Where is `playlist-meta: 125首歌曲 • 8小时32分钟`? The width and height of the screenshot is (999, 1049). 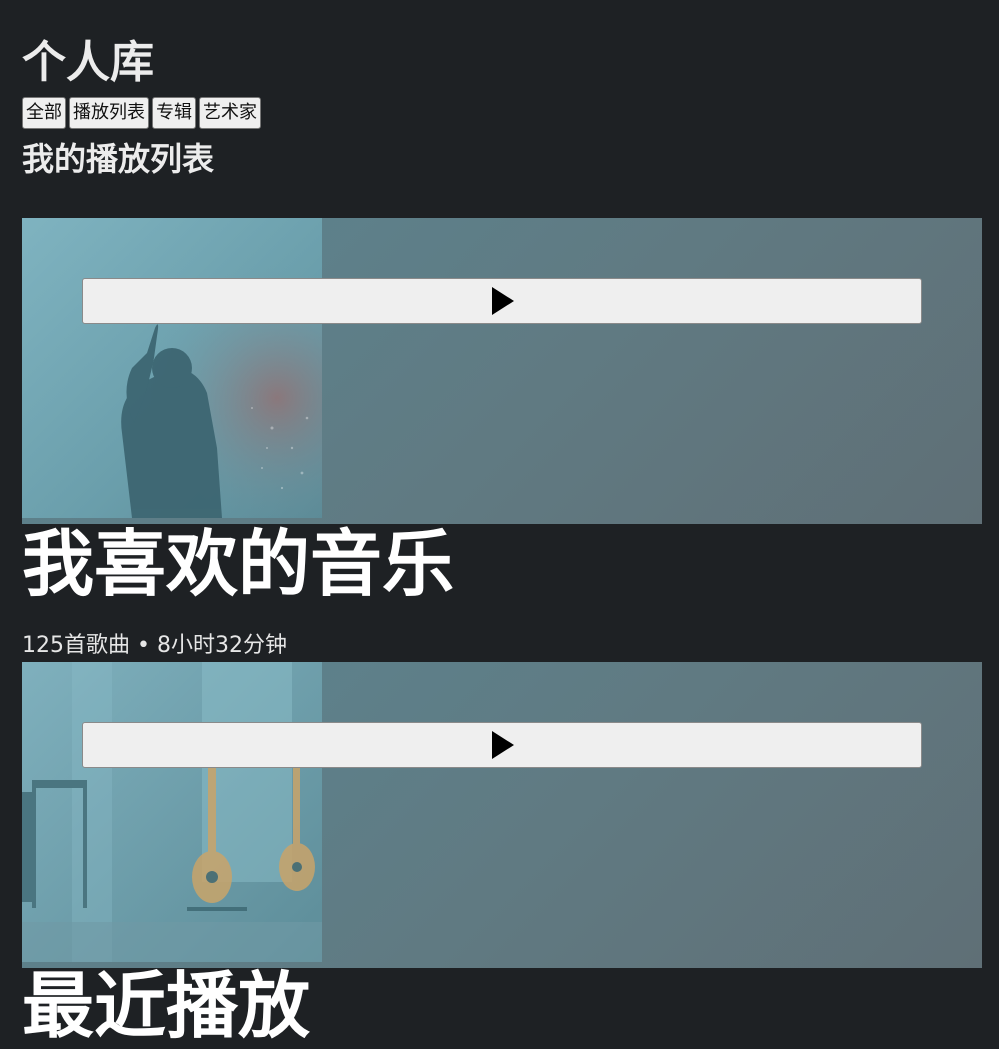 playlist-meta: 125首歌曲 • 8小时32分钟 is located at coordinates (154, 645).